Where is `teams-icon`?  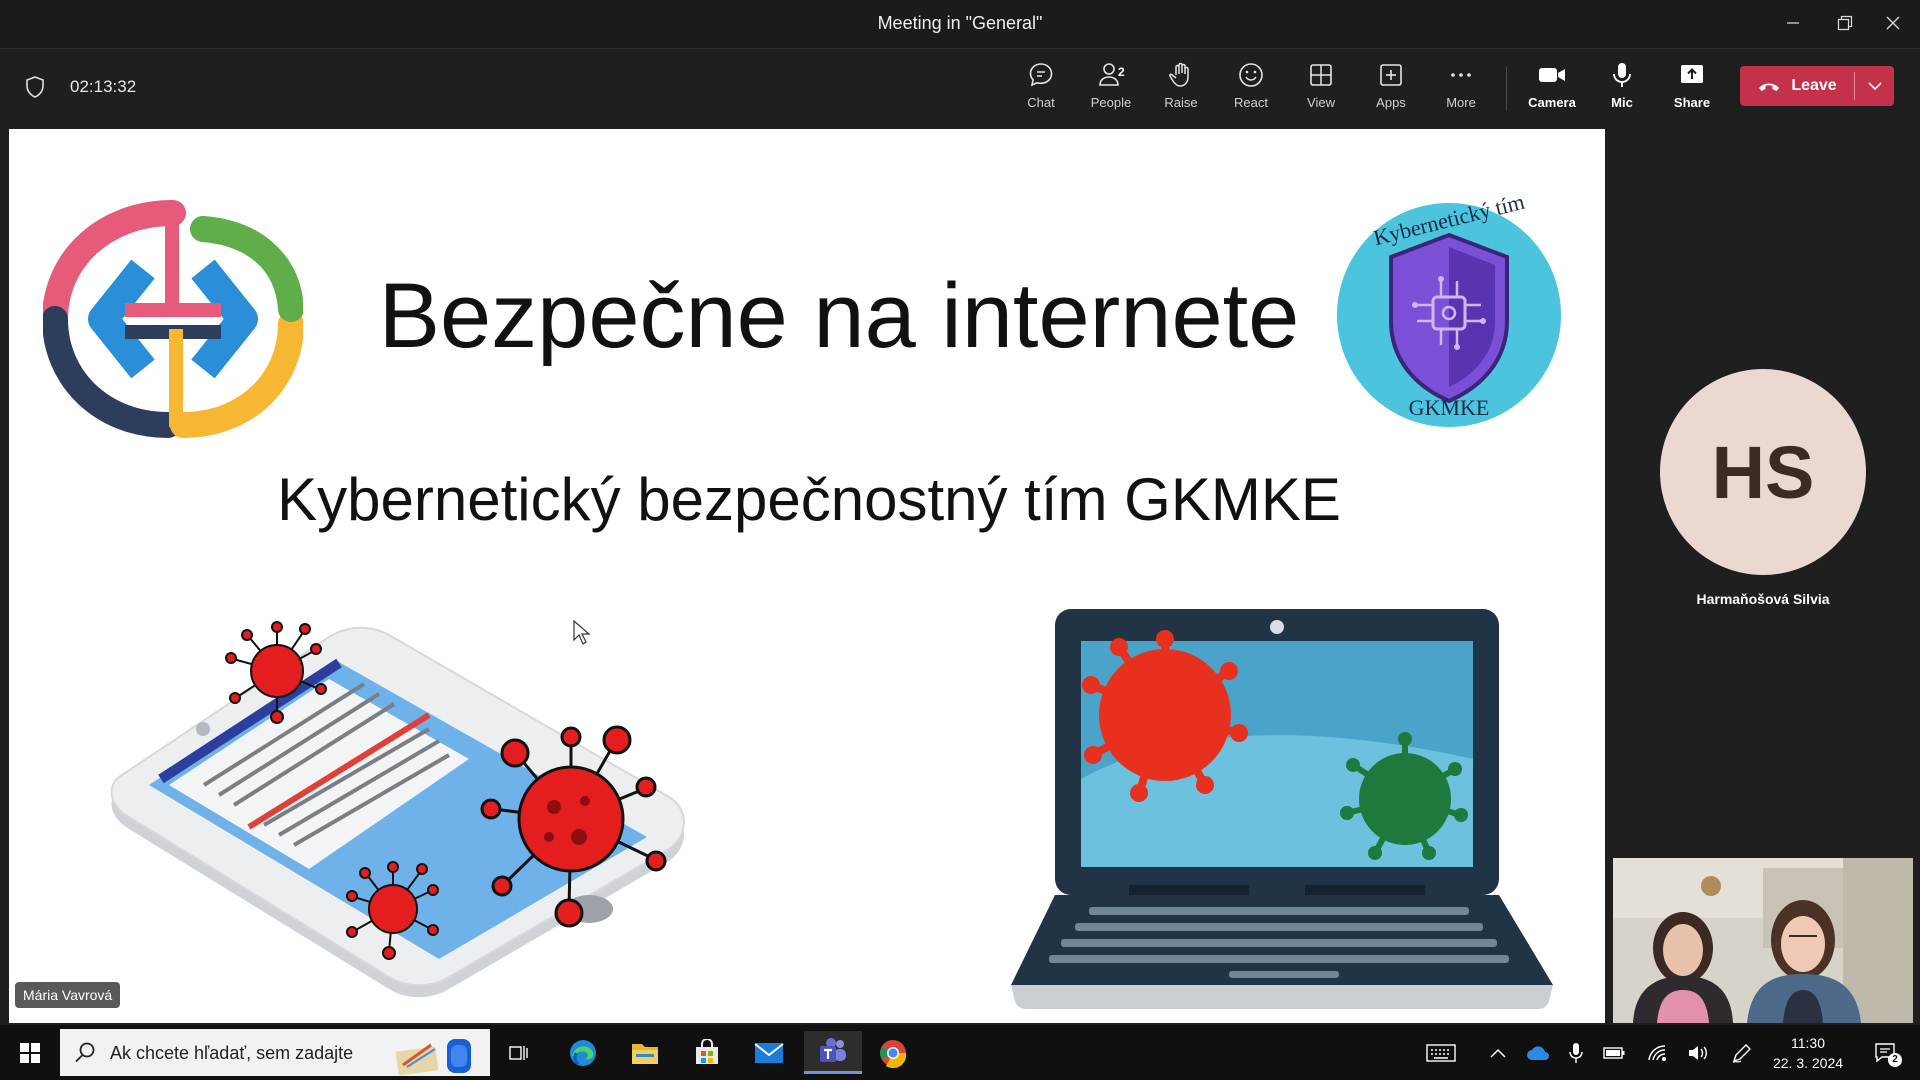 teams-icon is located at coordinates (833, 1050).